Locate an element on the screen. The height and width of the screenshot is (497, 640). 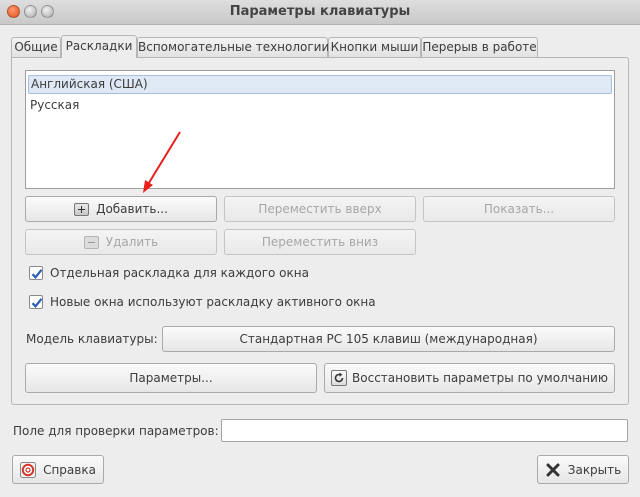
title-bar: Параметры клавиатуры is located at coordinates (320, 12).